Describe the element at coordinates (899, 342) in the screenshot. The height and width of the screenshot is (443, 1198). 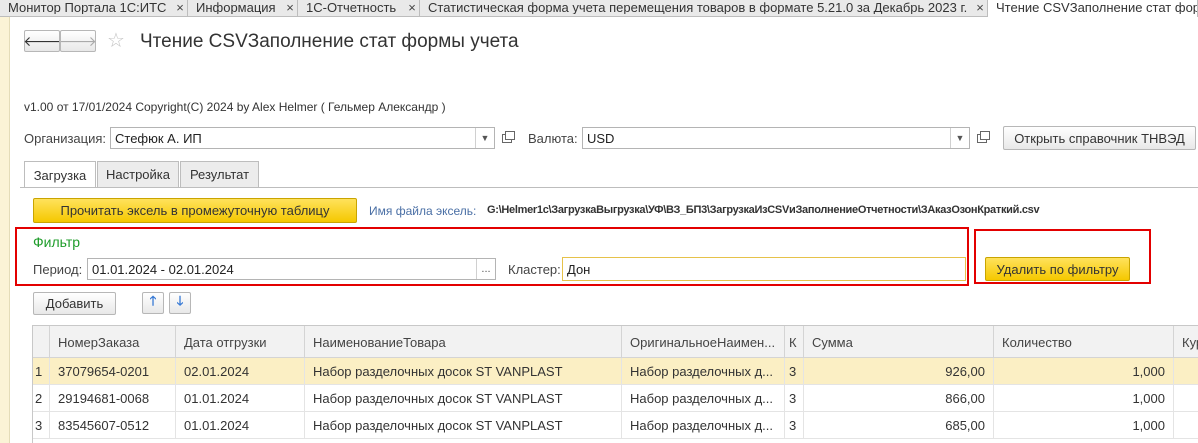
I see `col-sum: Сумма` at that location.